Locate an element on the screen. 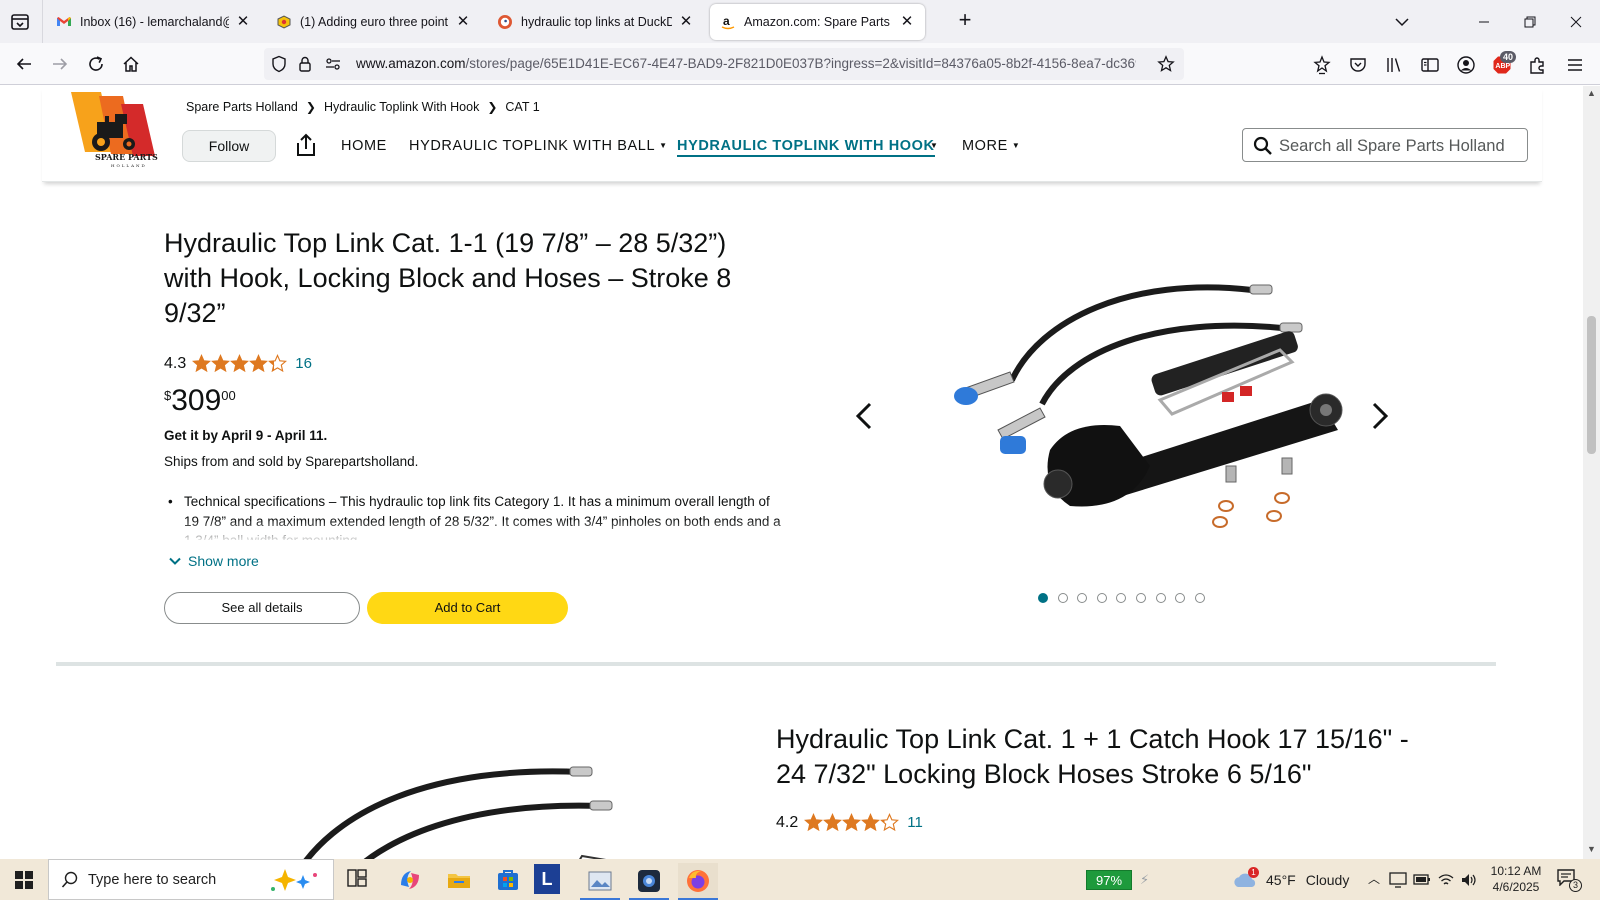 The image size is (1600, 900). nav-toplink-hook: HYDRAULIC TOPLINK WITH HOOK is located at coordinates (806, 147).